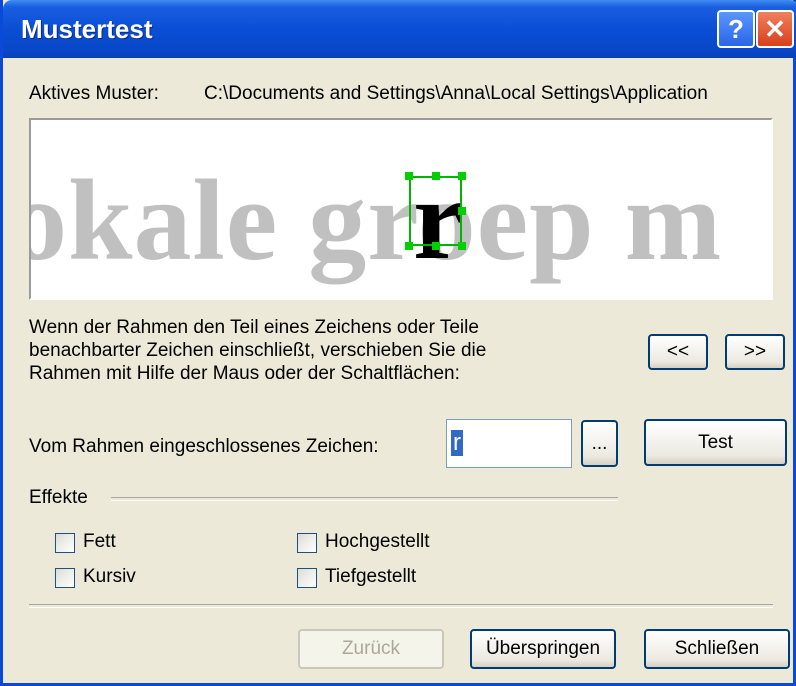  Describe the element at coordinates (401, 606) in the screenshot. I see `footer-separator` at that location.